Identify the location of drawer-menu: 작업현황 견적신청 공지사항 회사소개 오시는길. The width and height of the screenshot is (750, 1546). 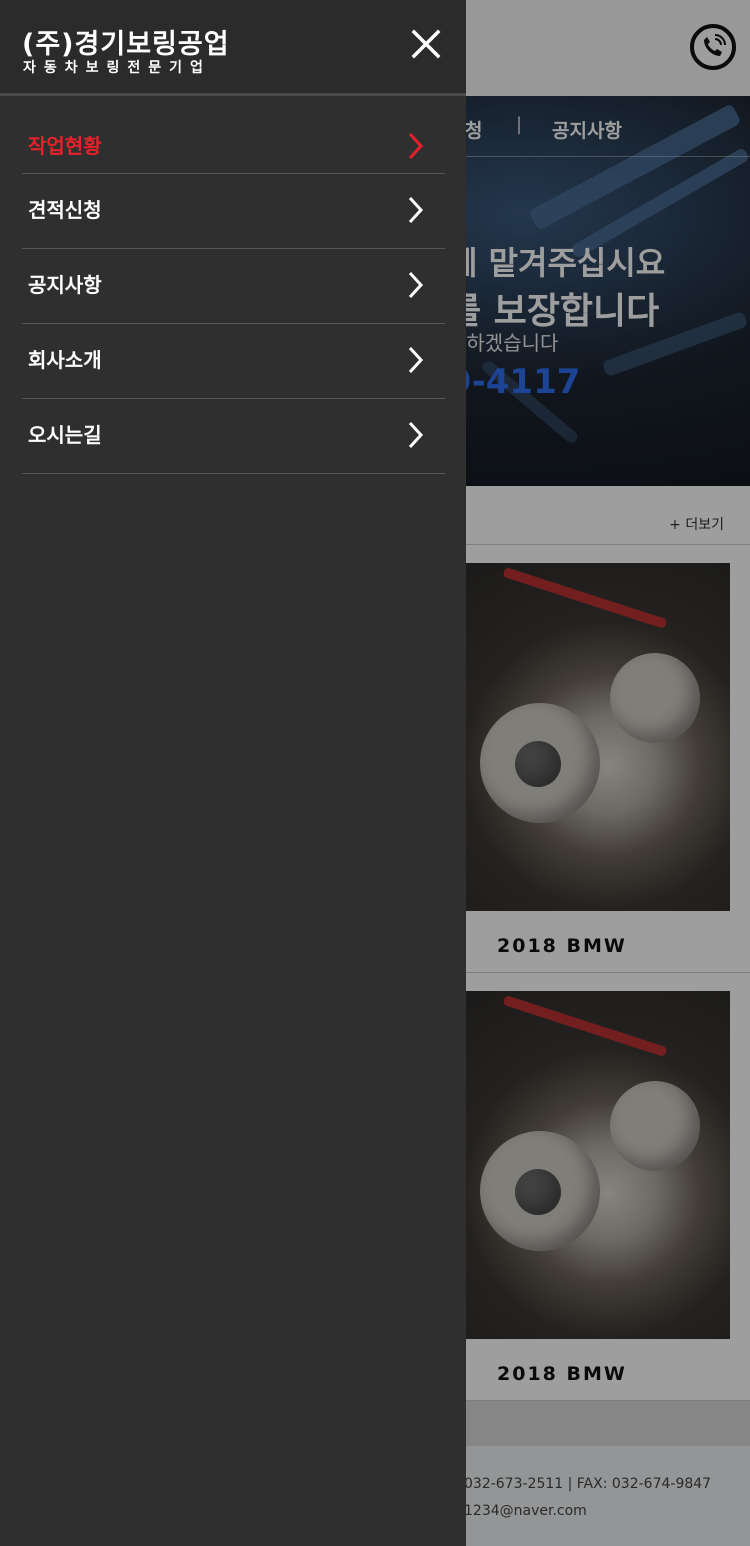
(233, 292).